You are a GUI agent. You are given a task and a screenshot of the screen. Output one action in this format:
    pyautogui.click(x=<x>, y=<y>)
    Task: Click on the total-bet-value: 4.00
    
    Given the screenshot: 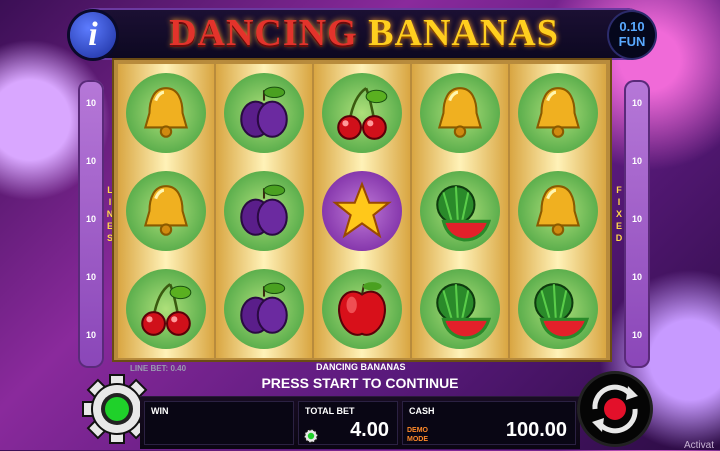 What is the action you would take?
    pyautogui.click(x=369, y=430)
    